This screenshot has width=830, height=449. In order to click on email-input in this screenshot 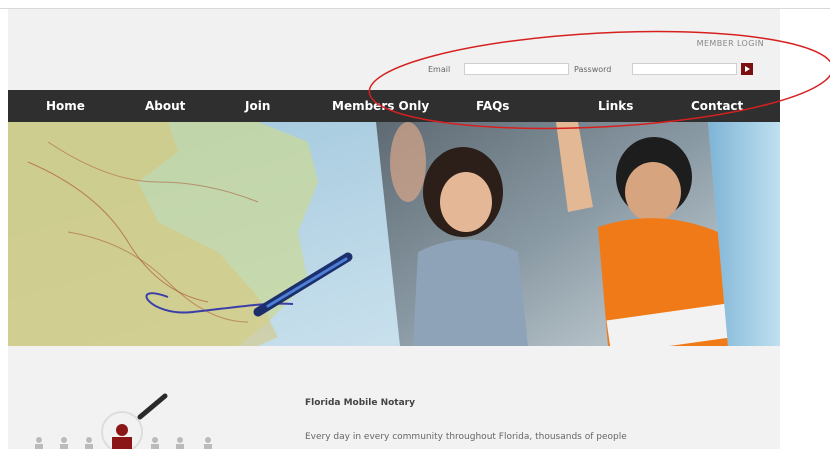, I will do `click(516, 69)`.